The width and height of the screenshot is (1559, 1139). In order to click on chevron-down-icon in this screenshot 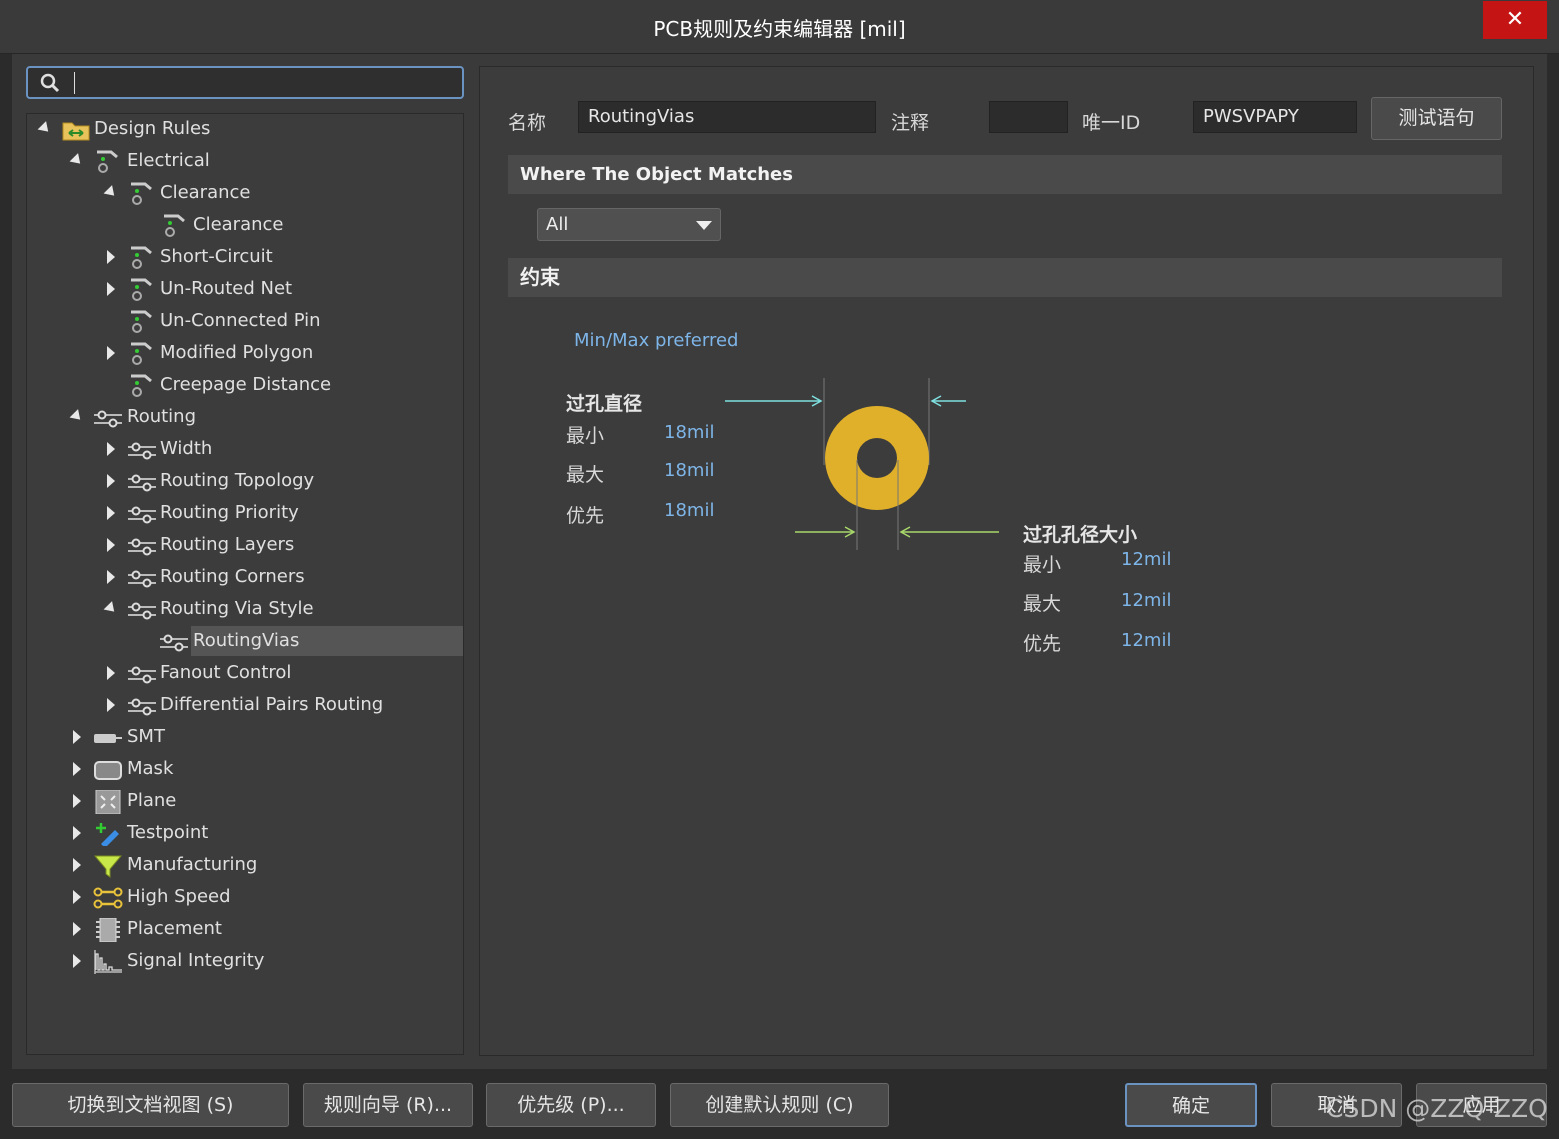, I will do `click(704, 225)`.